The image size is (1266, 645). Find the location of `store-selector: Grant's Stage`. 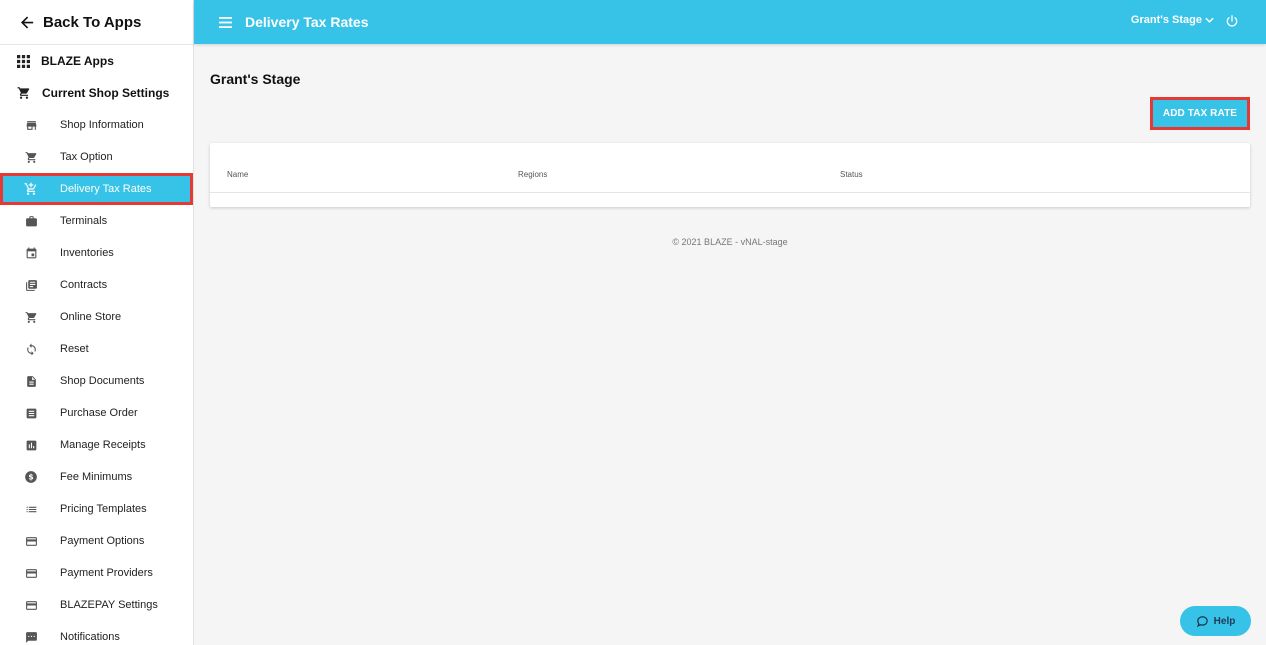

store-selector: Grant's Stage is located at coordinates (1172, 20).